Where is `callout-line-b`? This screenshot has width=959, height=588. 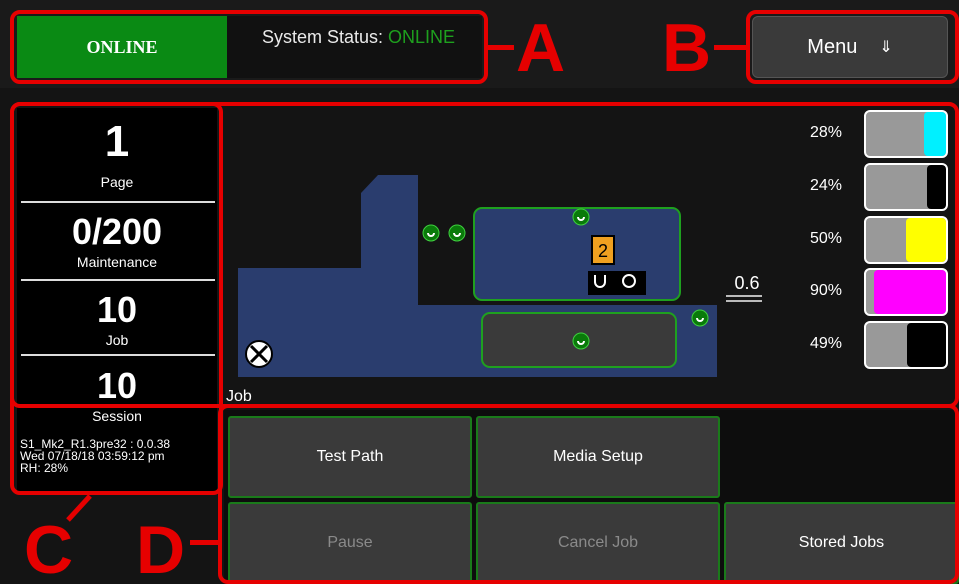
callout-line-b is located at coordinates (730, 47).